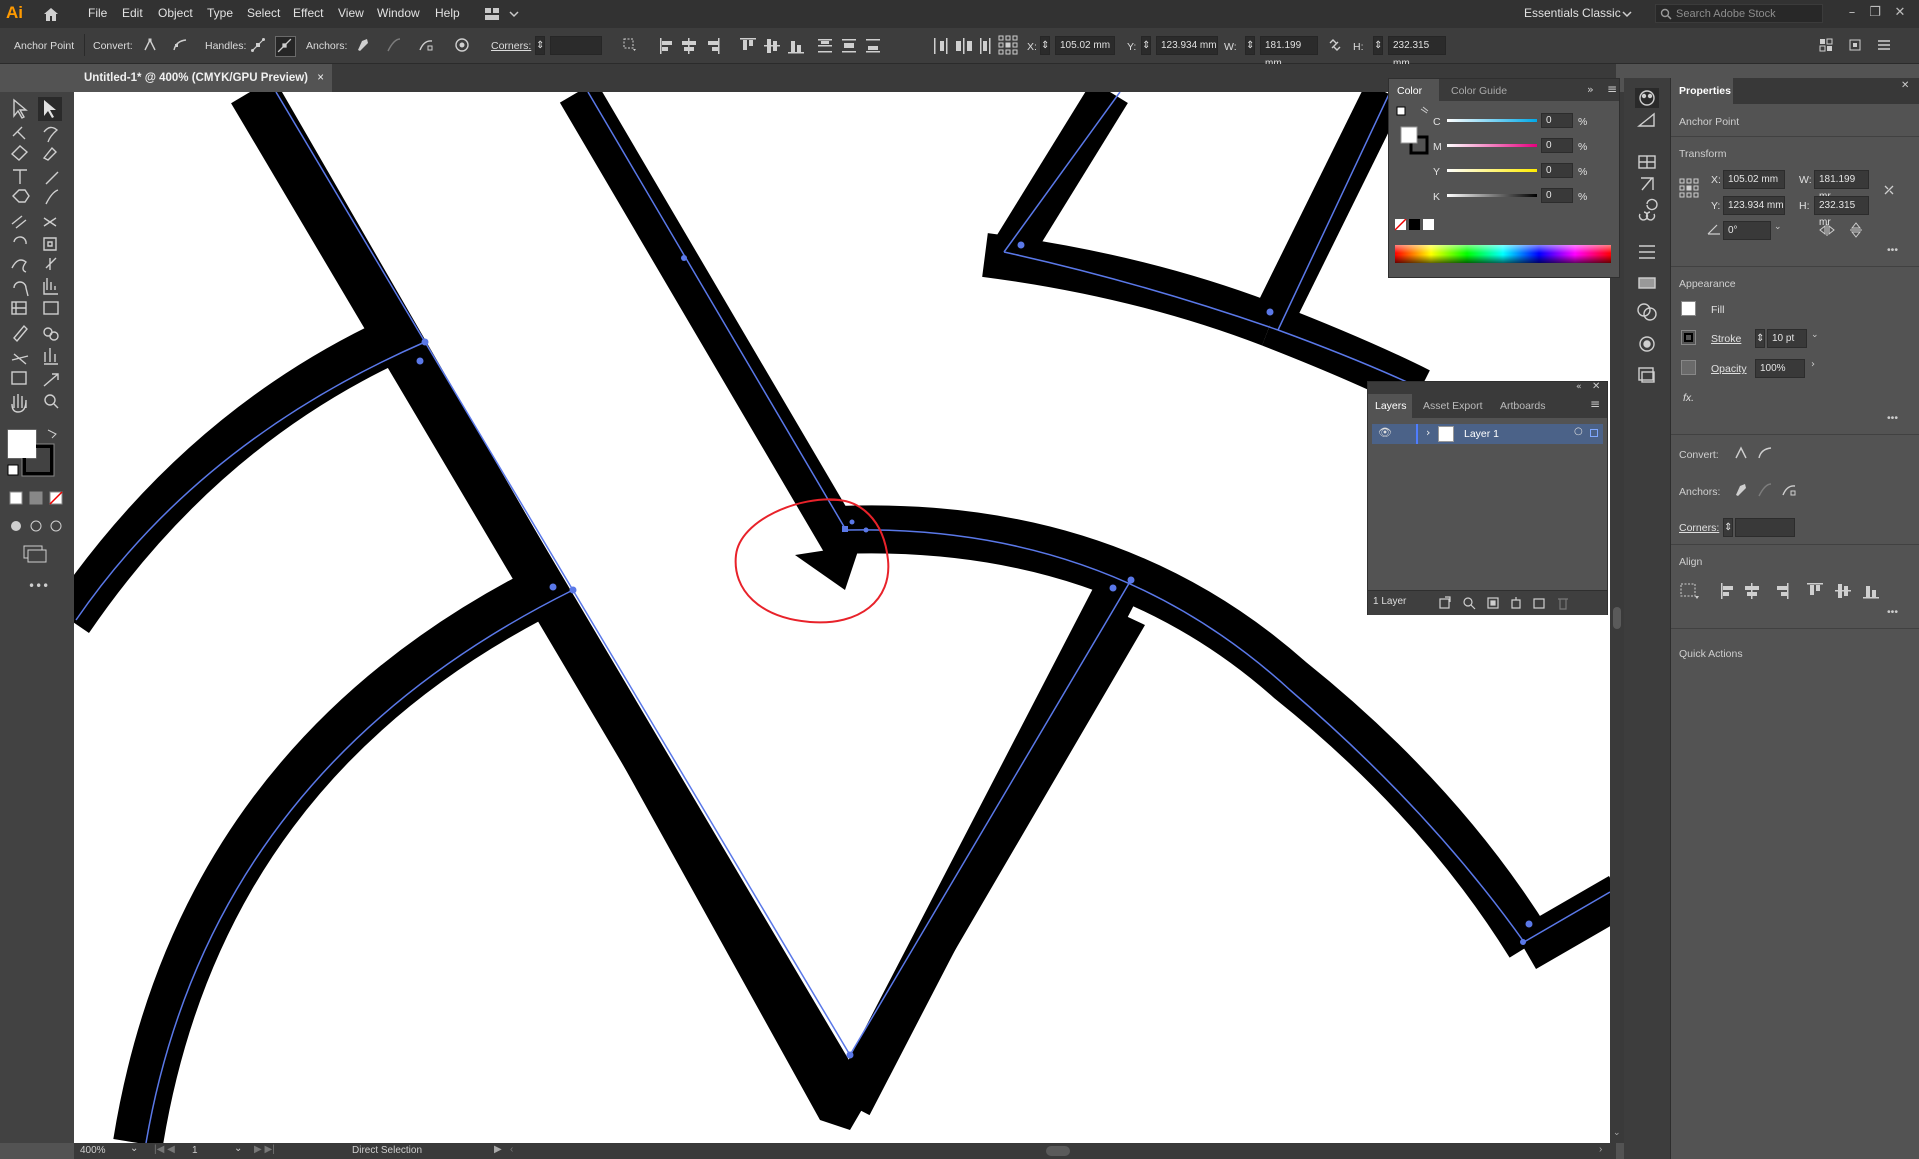  Describe the element at coordinates (1479, 91) in the screenshot. I see `color-guide-tab: Color Guide` at that location.